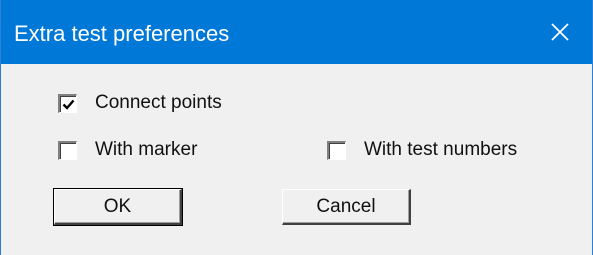 This screenshot has height=255, width=593. I want to click on with-marker-option: With marker, so click(127, 150).